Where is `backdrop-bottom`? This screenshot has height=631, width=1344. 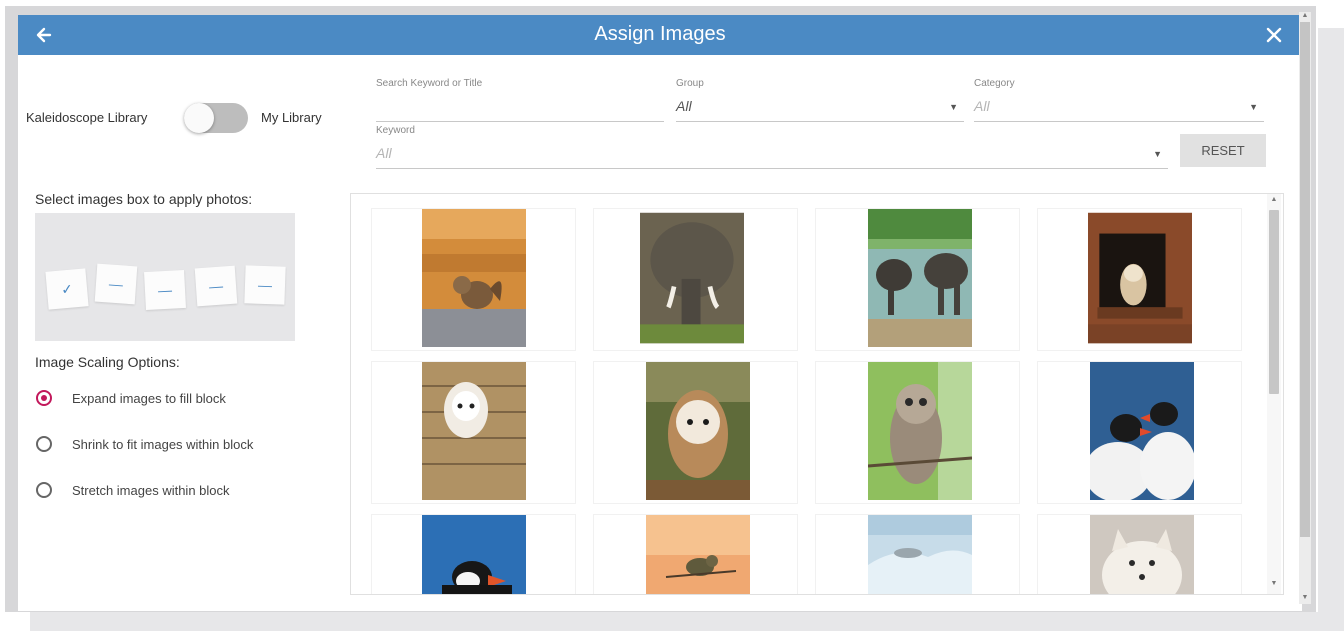 backdrop-bottom is located at coordinates (687, 621).